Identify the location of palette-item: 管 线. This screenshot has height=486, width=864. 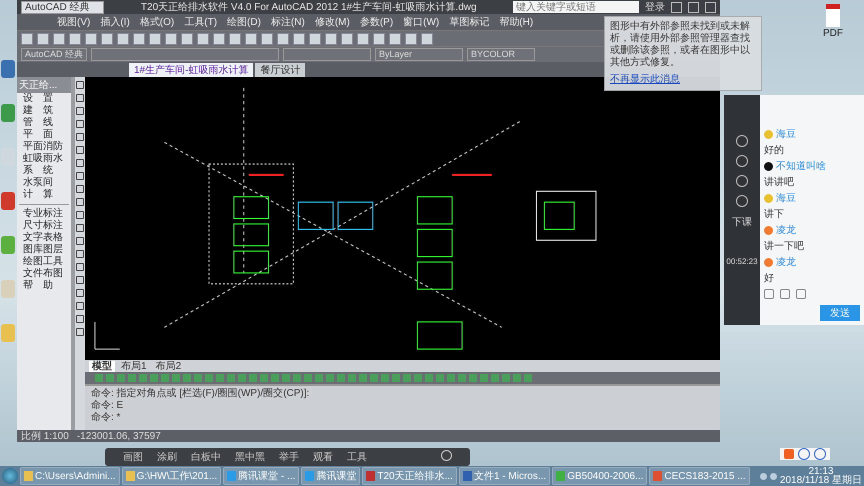
(44, 123).